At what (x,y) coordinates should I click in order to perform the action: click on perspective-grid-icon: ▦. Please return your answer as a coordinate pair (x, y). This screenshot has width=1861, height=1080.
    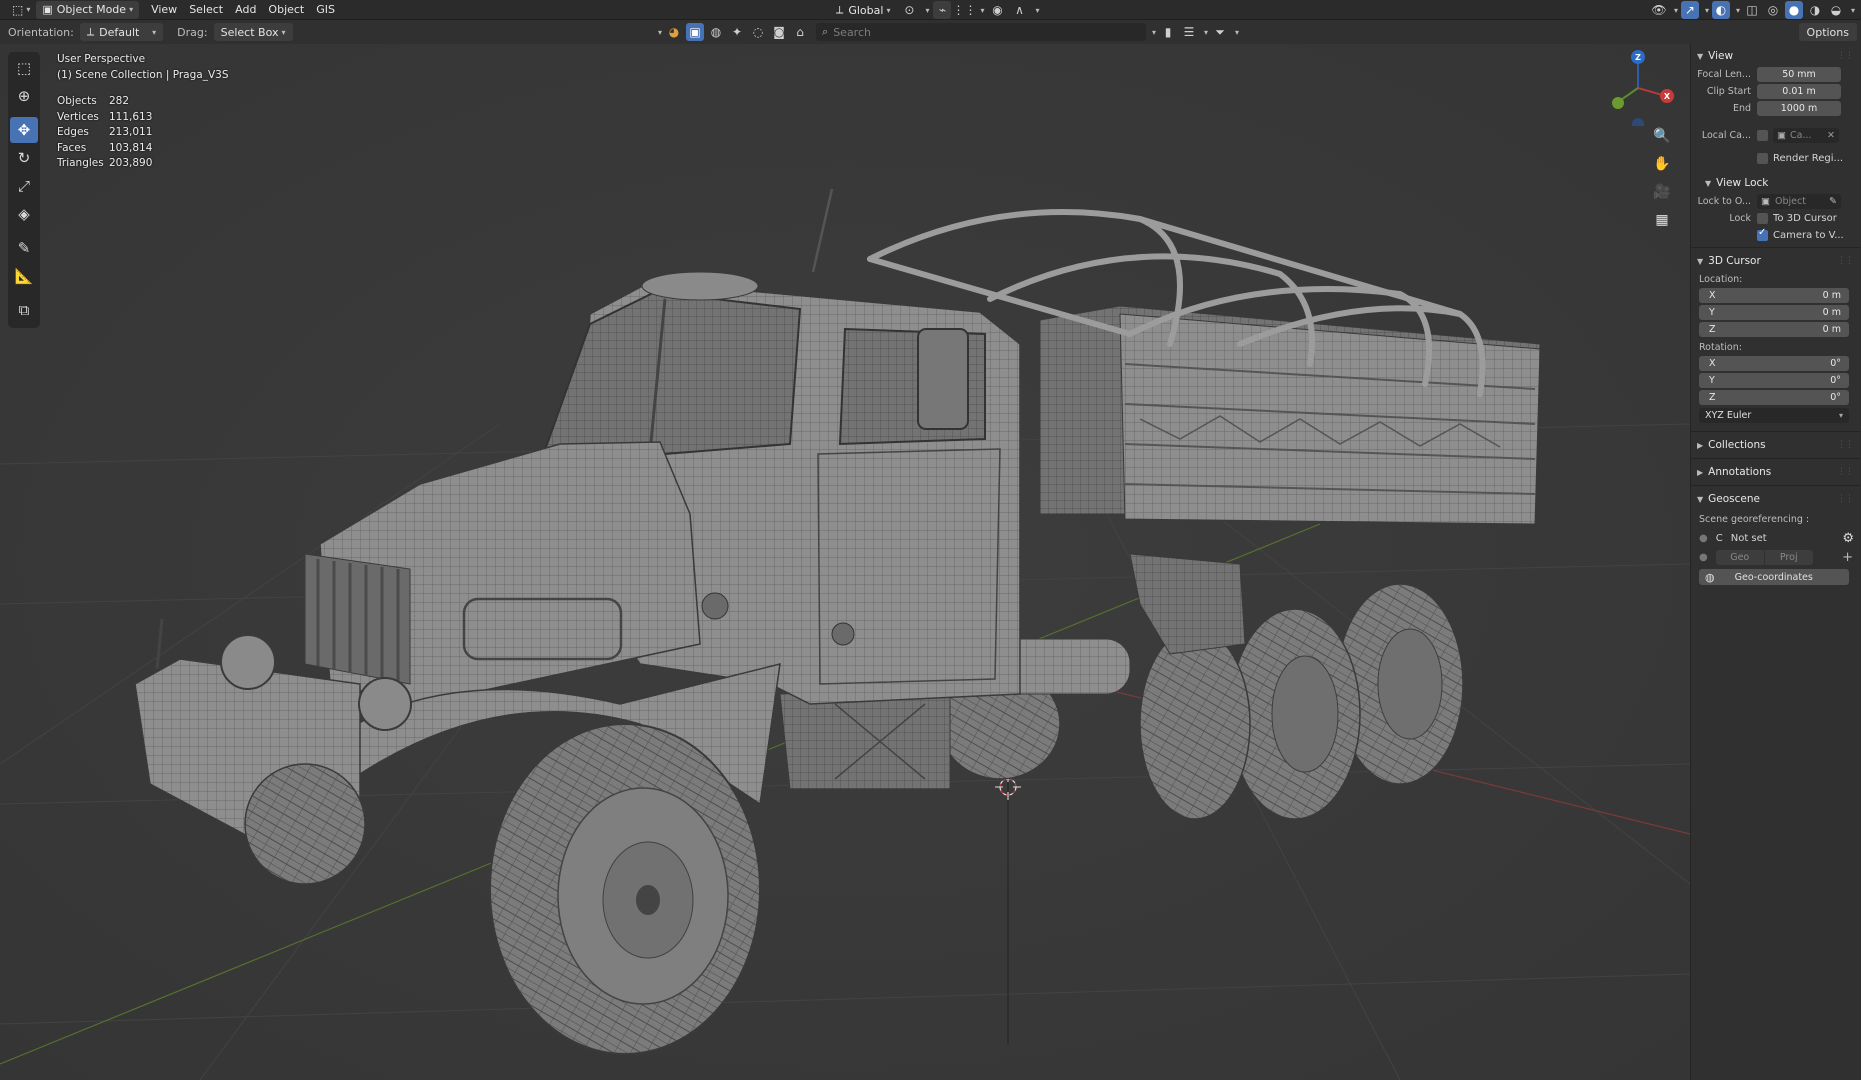
    Looking at the image, I should click on (1662, 220).